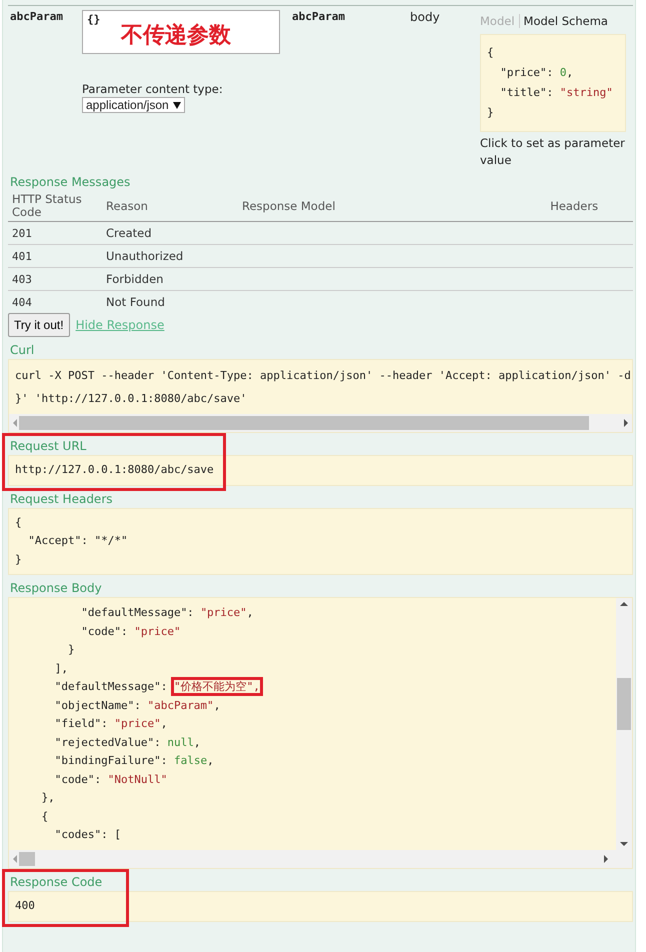 The width and height of the screenshot is (646, 952). What do you see at coordinates (152, 89) in the screenshot?
I see `content-type-label: Parameter content type:` at bounding box center [152, 89].